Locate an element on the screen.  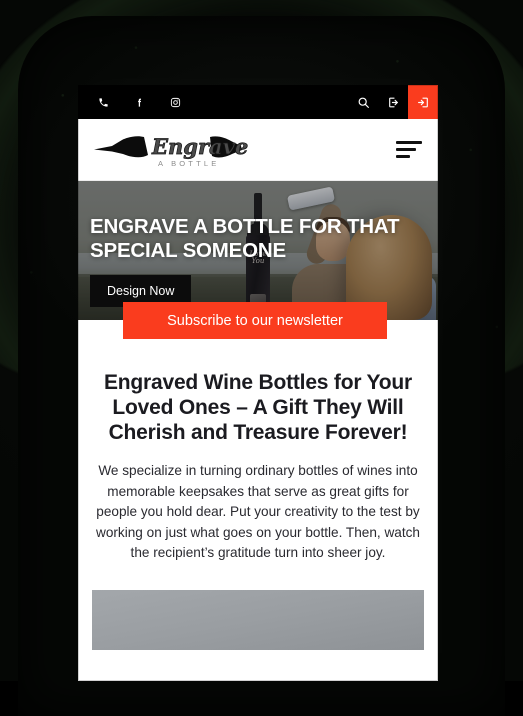
hamburger-menu-icon is located at coordinates (409, 149).